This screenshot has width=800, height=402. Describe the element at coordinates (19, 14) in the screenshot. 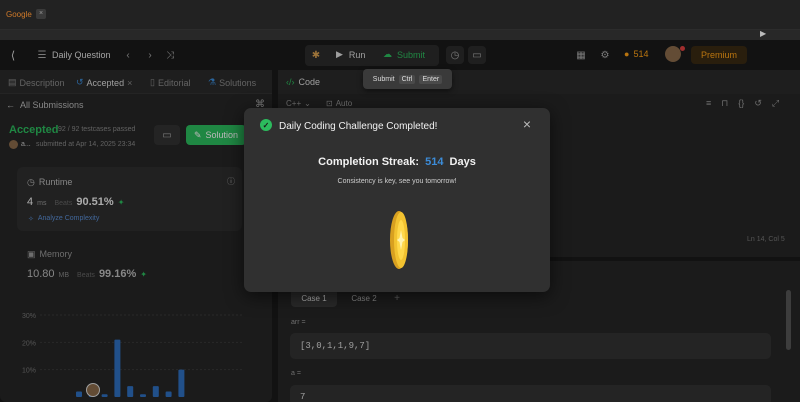

I see `browser-tab-label: Google` at that location.